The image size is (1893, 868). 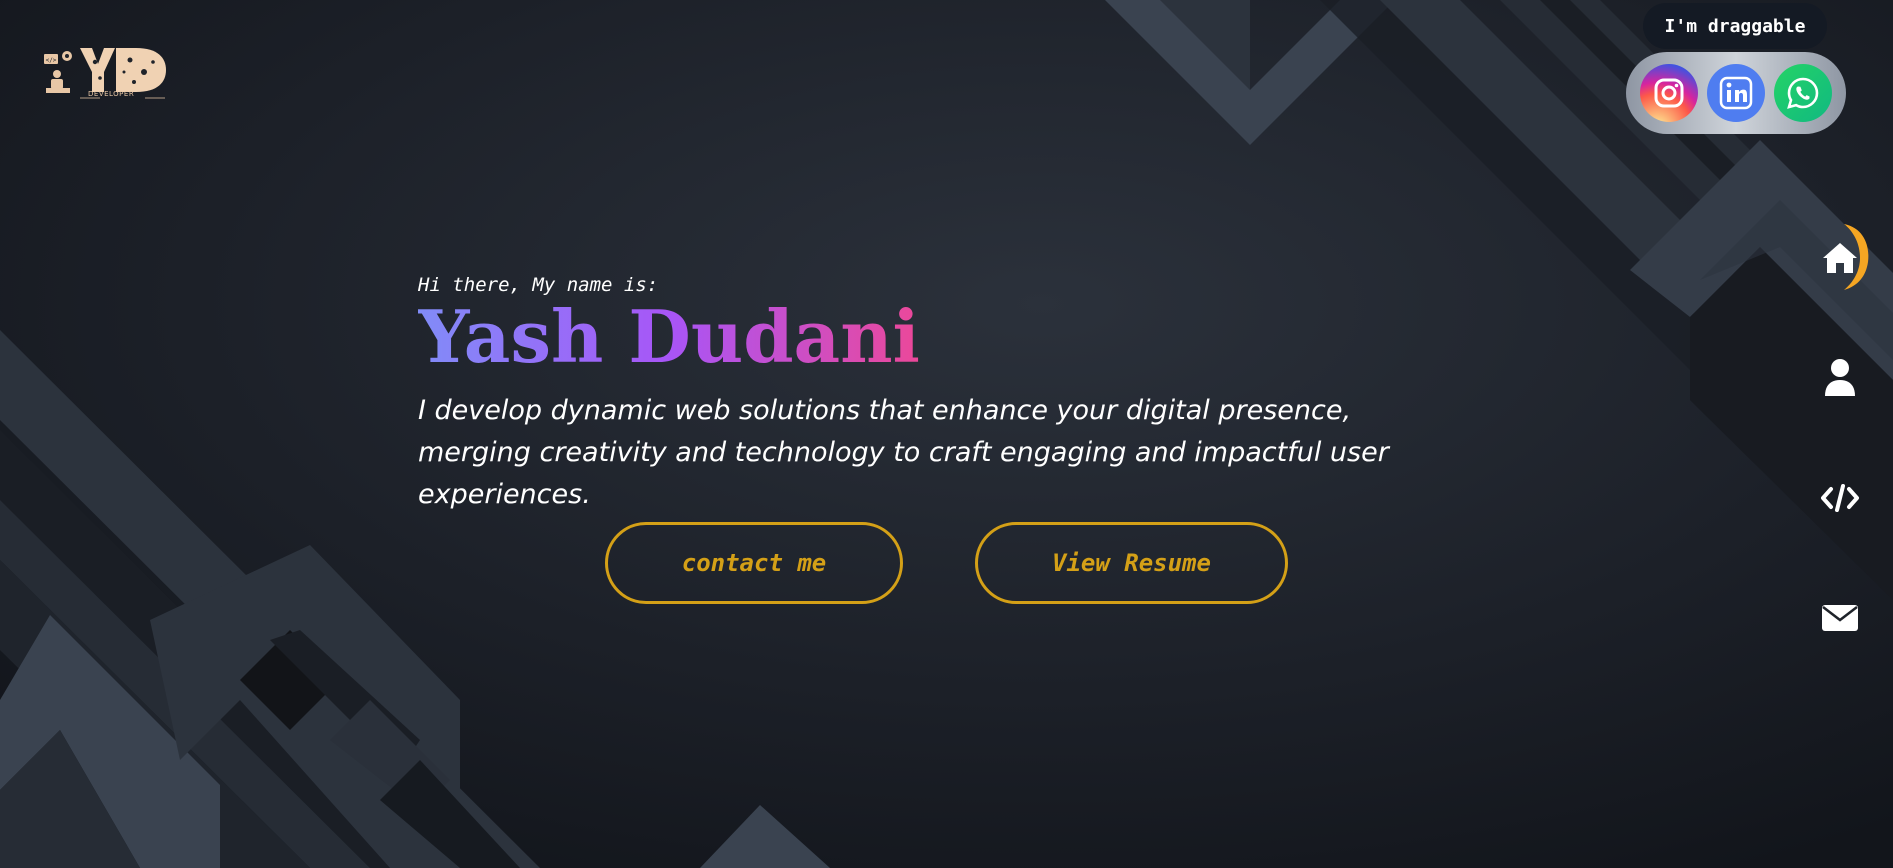 I want to click on code-icon, so click(x=1840, y=498).